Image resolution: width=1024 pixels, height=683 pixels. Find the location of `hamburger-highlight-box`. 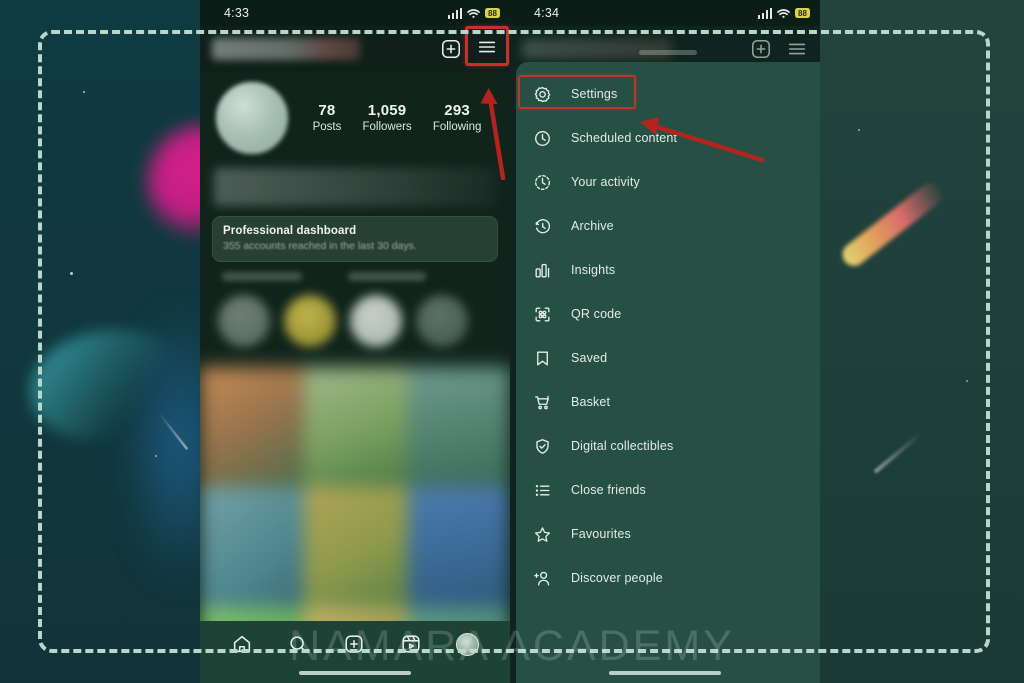

hamburger-highlight-box is located at coordinates (487, 45).